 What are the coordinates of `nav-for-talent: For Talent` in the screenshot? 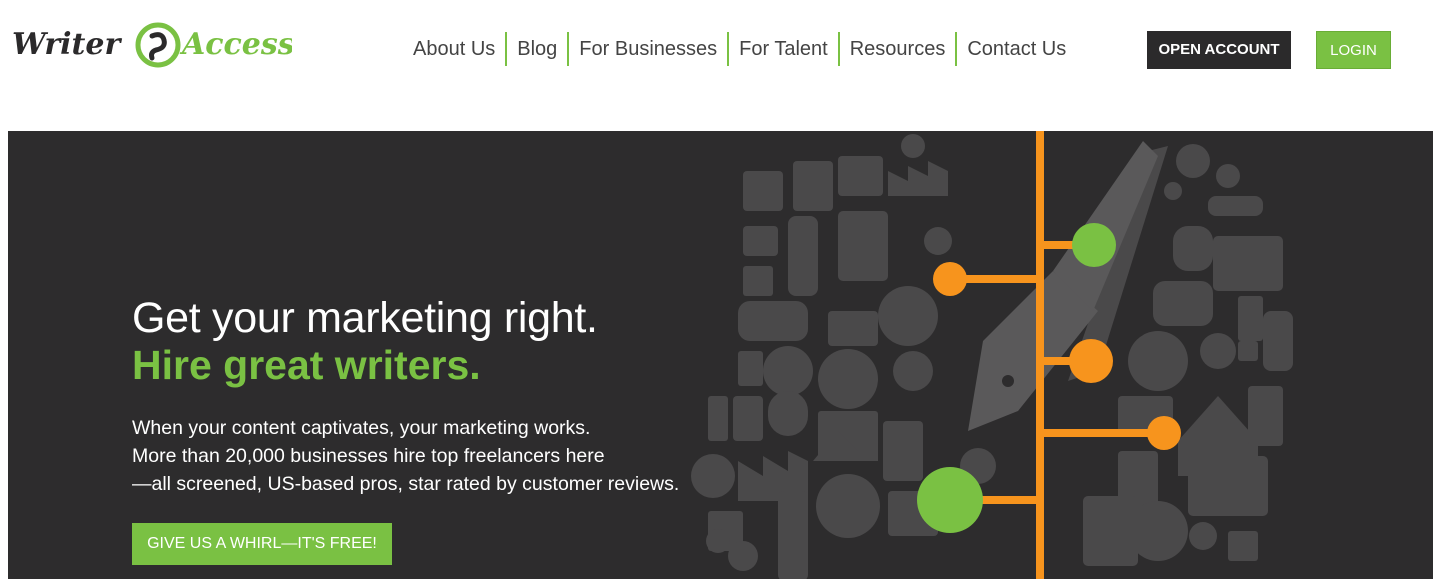 It's located at (783, 49).